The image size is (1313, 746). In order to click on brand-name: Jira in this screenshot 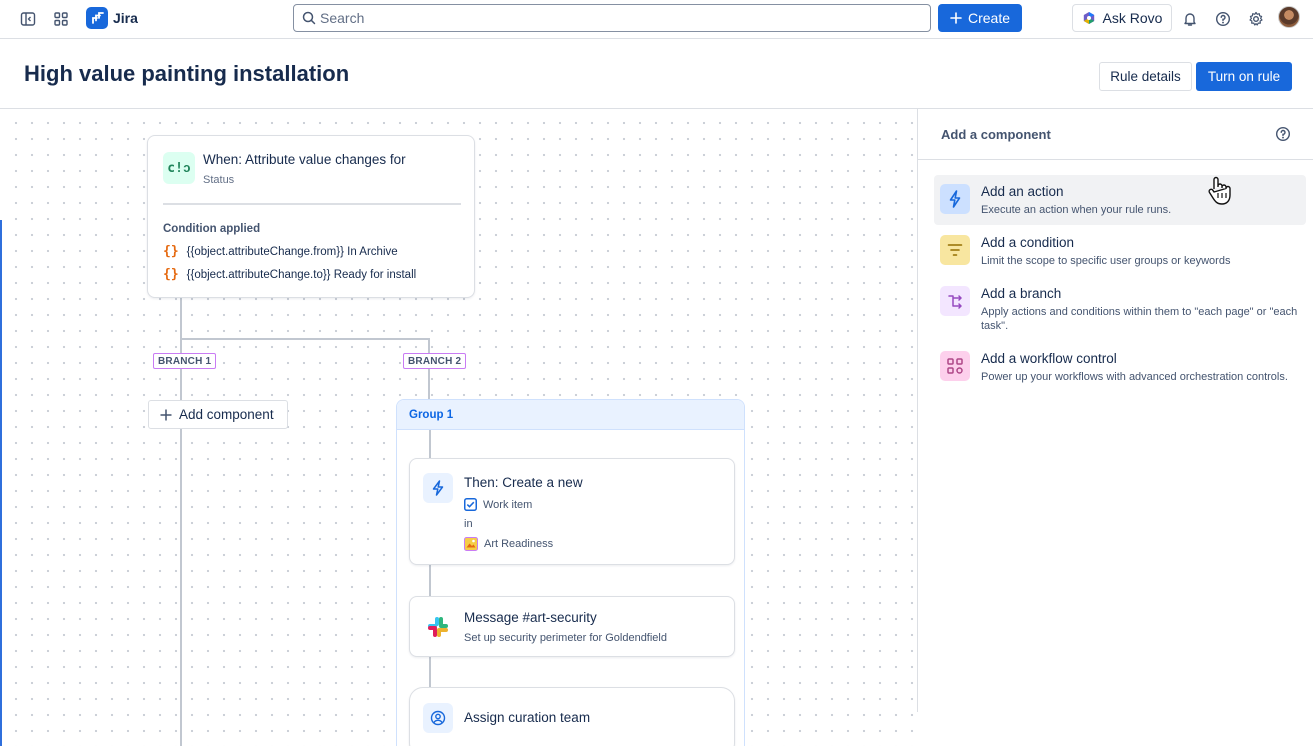, I will do `click(125, 18)`.